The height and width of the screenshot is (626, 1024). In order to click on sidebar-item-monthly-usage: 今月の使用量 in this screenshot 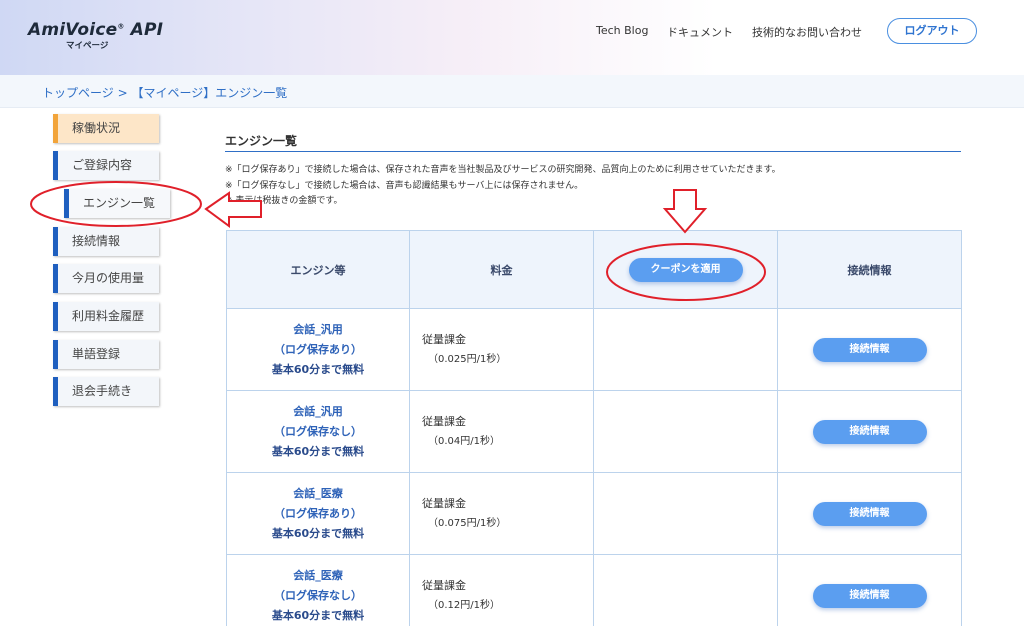, I will do `click(106, 278)`.